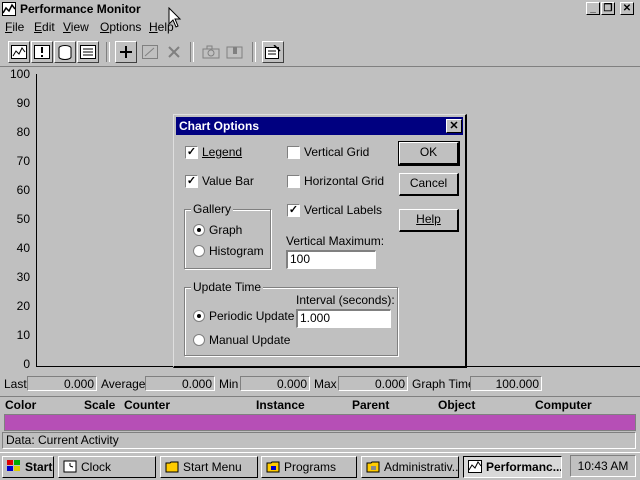  I want to click on report-view-button, so click(88, 52).